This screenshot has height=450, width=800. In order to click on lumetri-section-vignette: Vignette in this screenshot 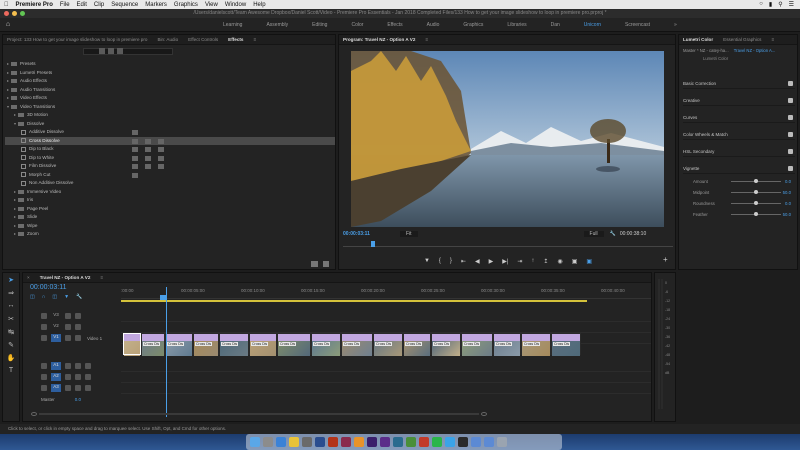, I will do `click(739, 169)`.